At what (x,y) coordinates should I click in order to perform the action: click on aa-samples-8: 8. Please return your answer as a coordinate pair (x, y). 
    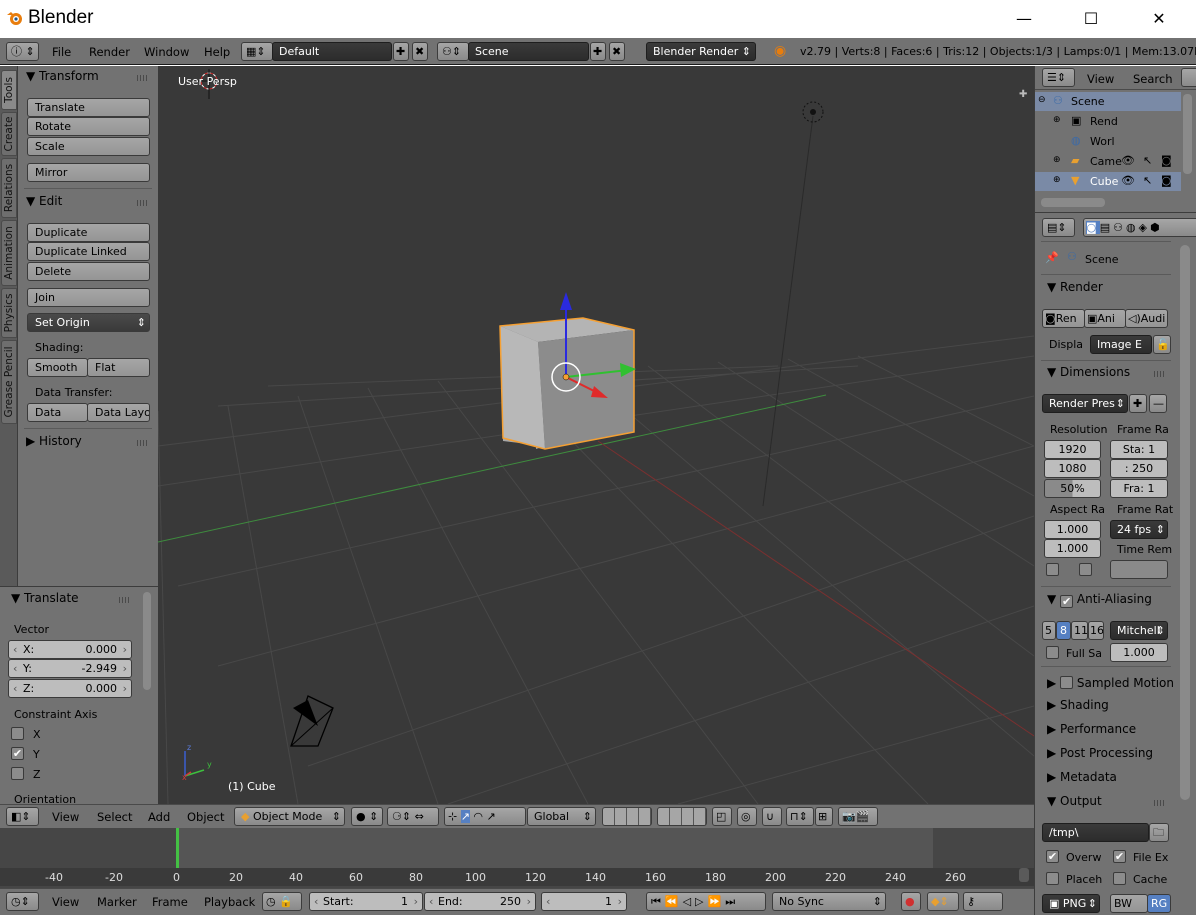
    Looking at the image, I should click on (1063, 630).